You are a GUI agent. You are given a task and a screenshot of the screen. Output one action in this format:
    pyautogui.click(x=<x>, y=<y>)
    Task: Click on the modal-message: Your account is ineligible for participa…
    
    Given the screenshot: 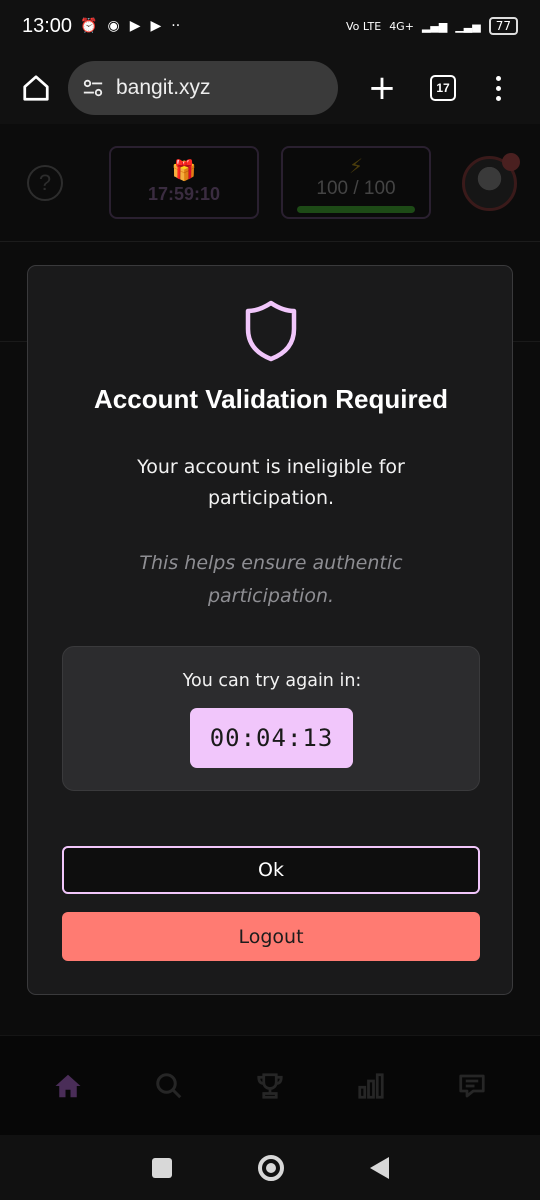 What is the action you would take?
    pyautogui.click(x=271, y=482)
    